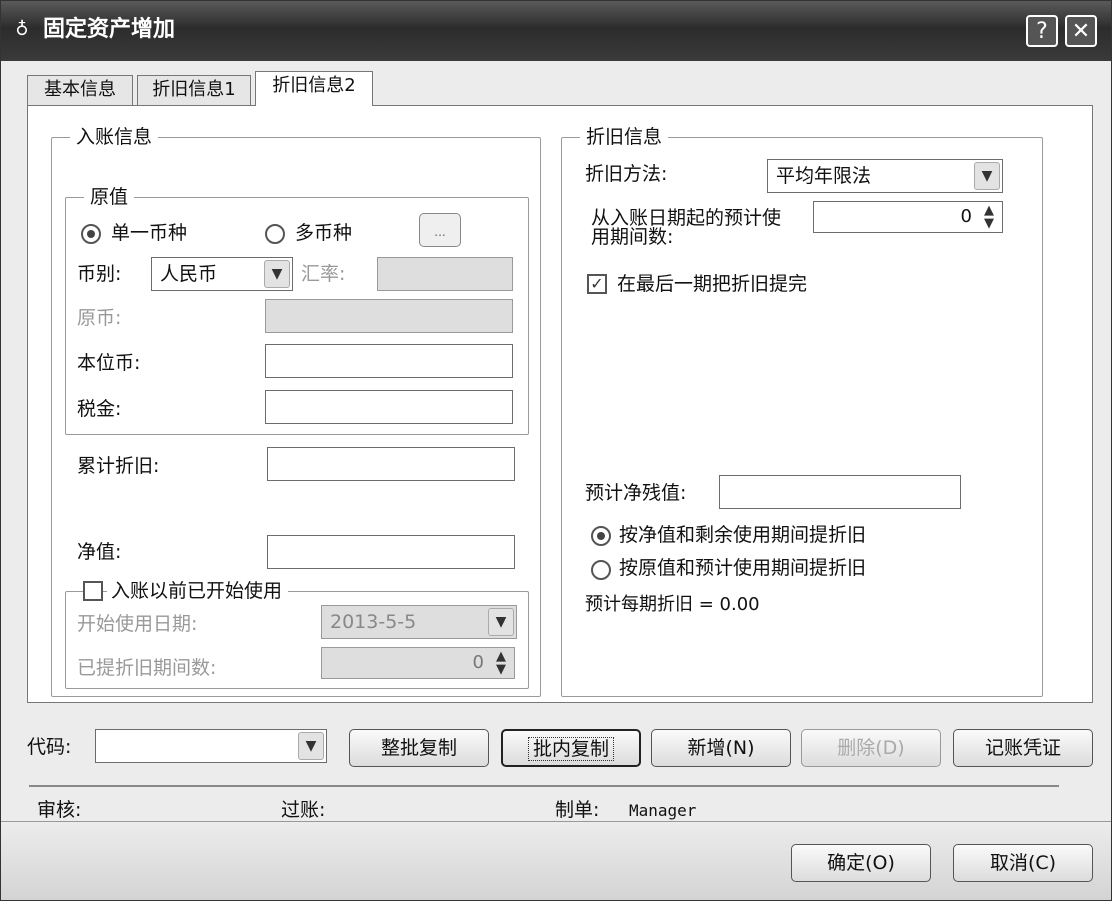 This screenshot has height=901, width=1112. I want to click on cancel-button: 取消(C), so click(1023, 863).